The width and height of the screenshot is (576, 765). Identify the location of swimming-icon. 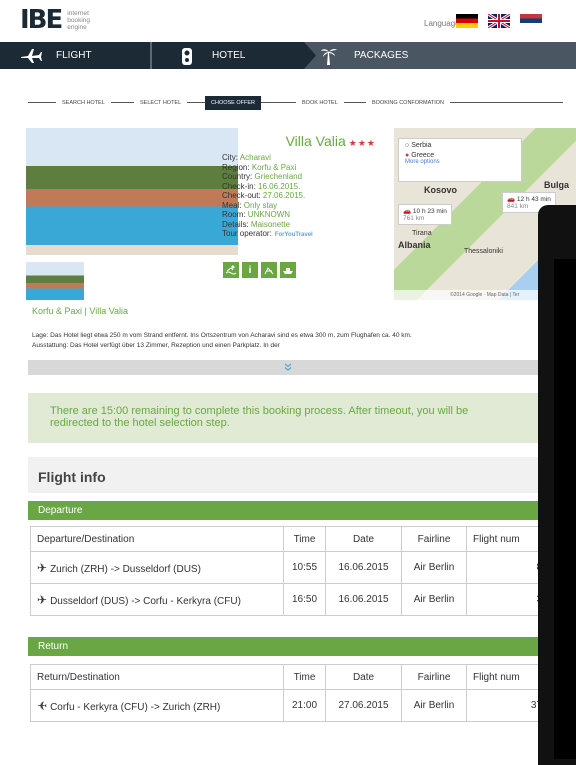
(231, 270).